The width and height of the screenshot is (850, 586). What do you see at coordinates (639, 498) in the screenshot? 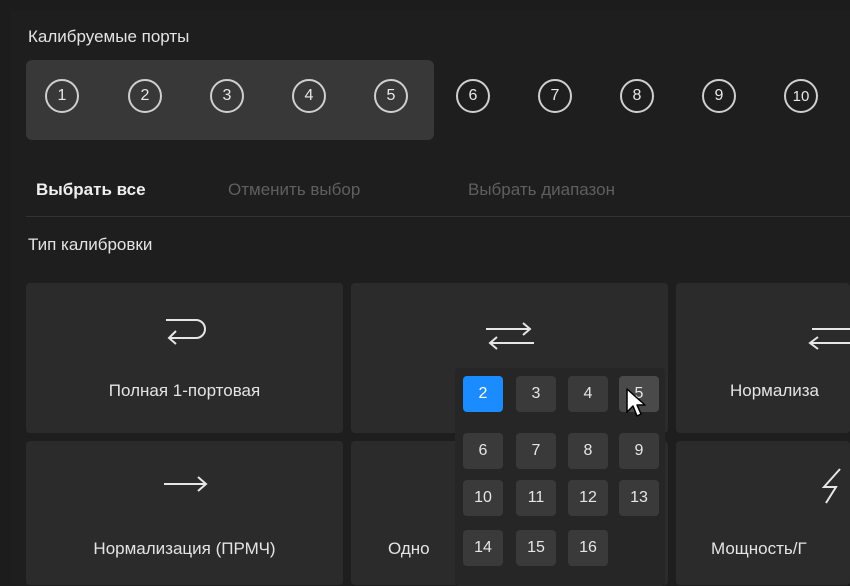
I see `popup-port-13: 13` at bounding box center [639, 498].